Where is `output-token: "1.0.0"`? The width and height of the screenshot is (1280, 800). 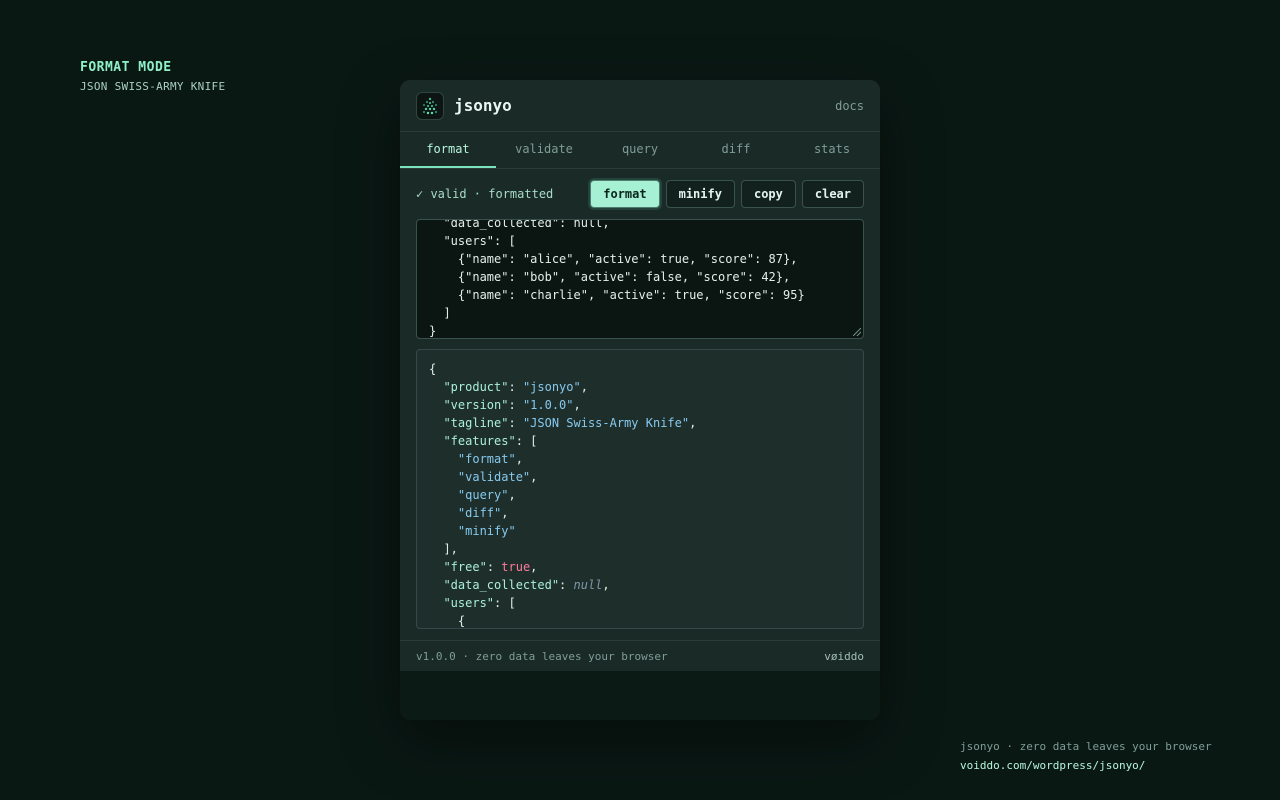 output-token: "1.0.0" is located at coordinates (548, 405).